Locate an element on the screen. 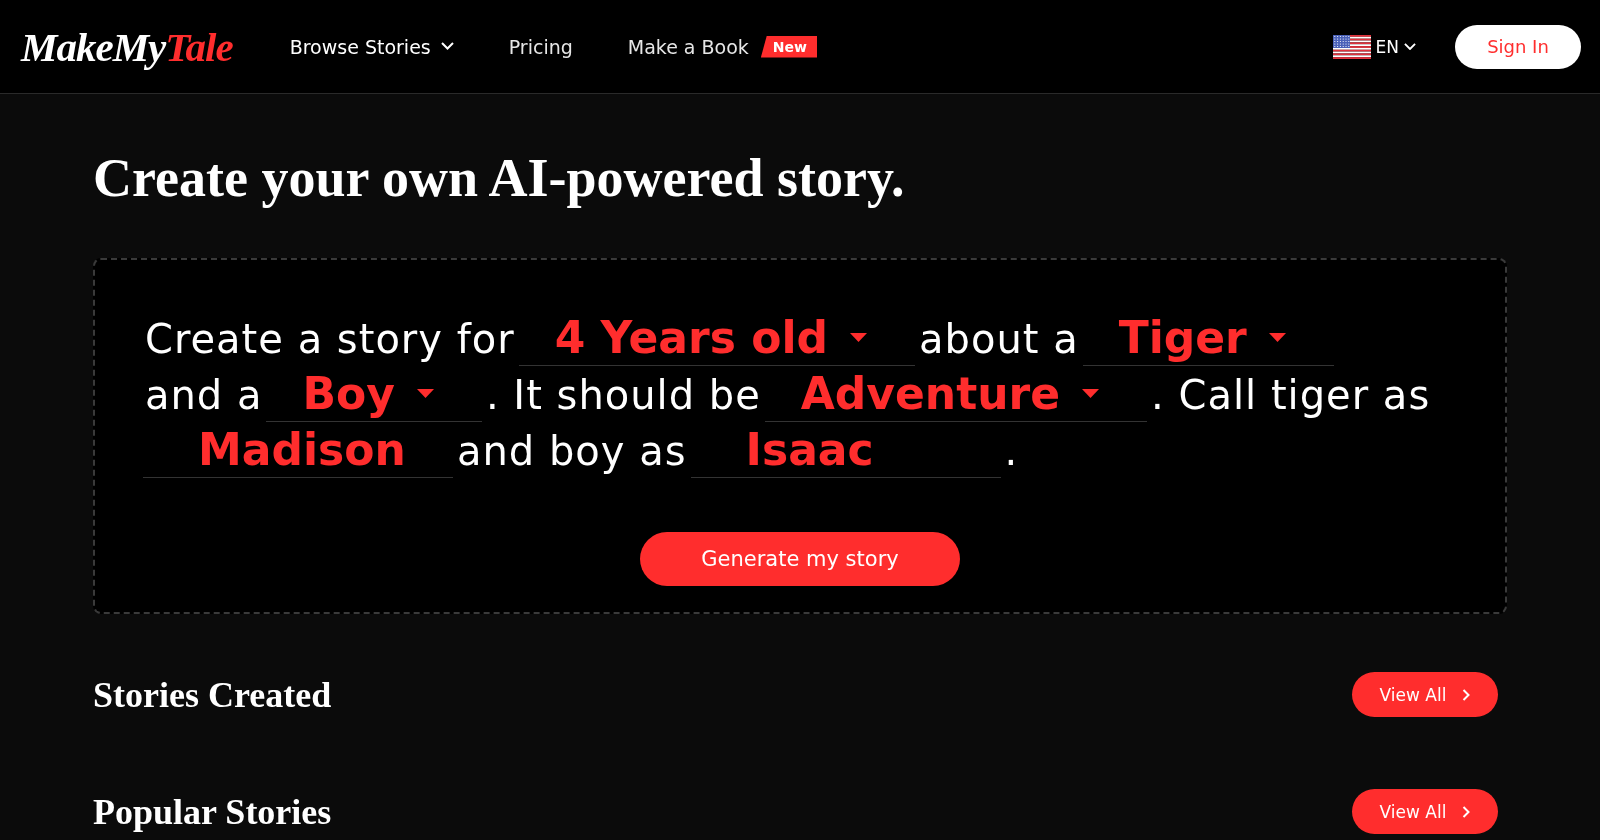 The height and width of the screenshot is (840, 1600). nav-link: Pricing is located at coordinates (540, 46).